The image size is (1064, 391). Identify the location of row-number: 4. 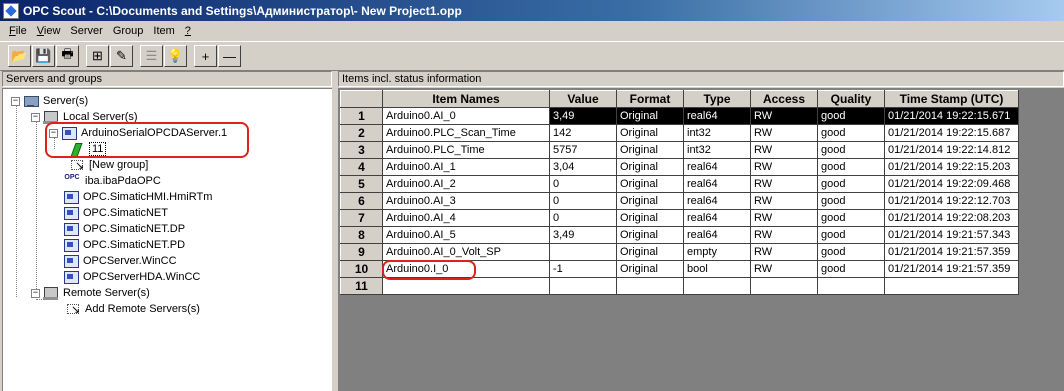
(361, 167).